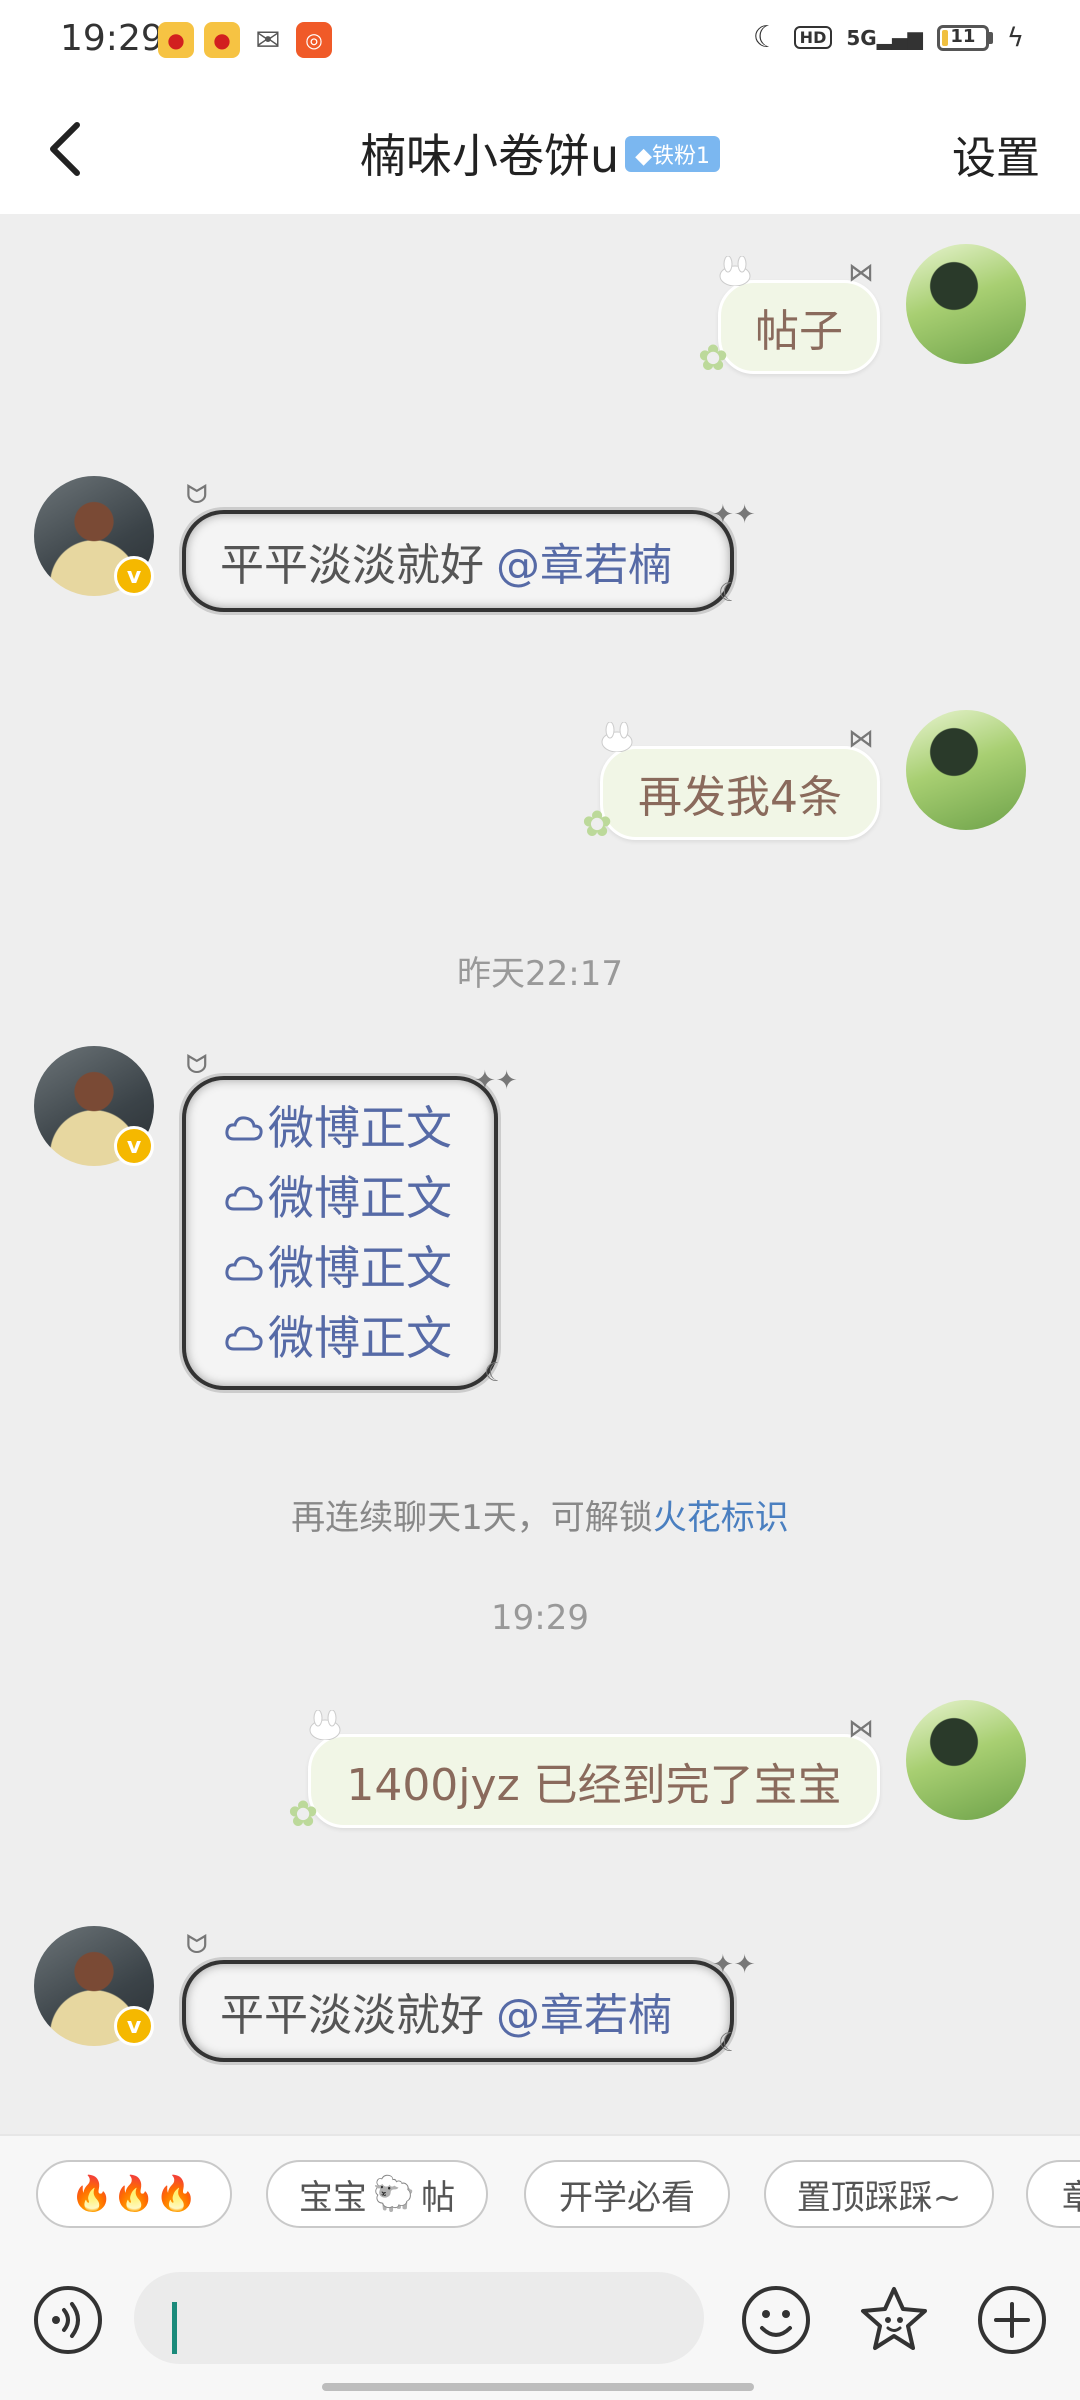 The height and width of the screenshot is (2400, 1080). I want to click on quick-reply-chip: 开学必看, so click(627, 2194).